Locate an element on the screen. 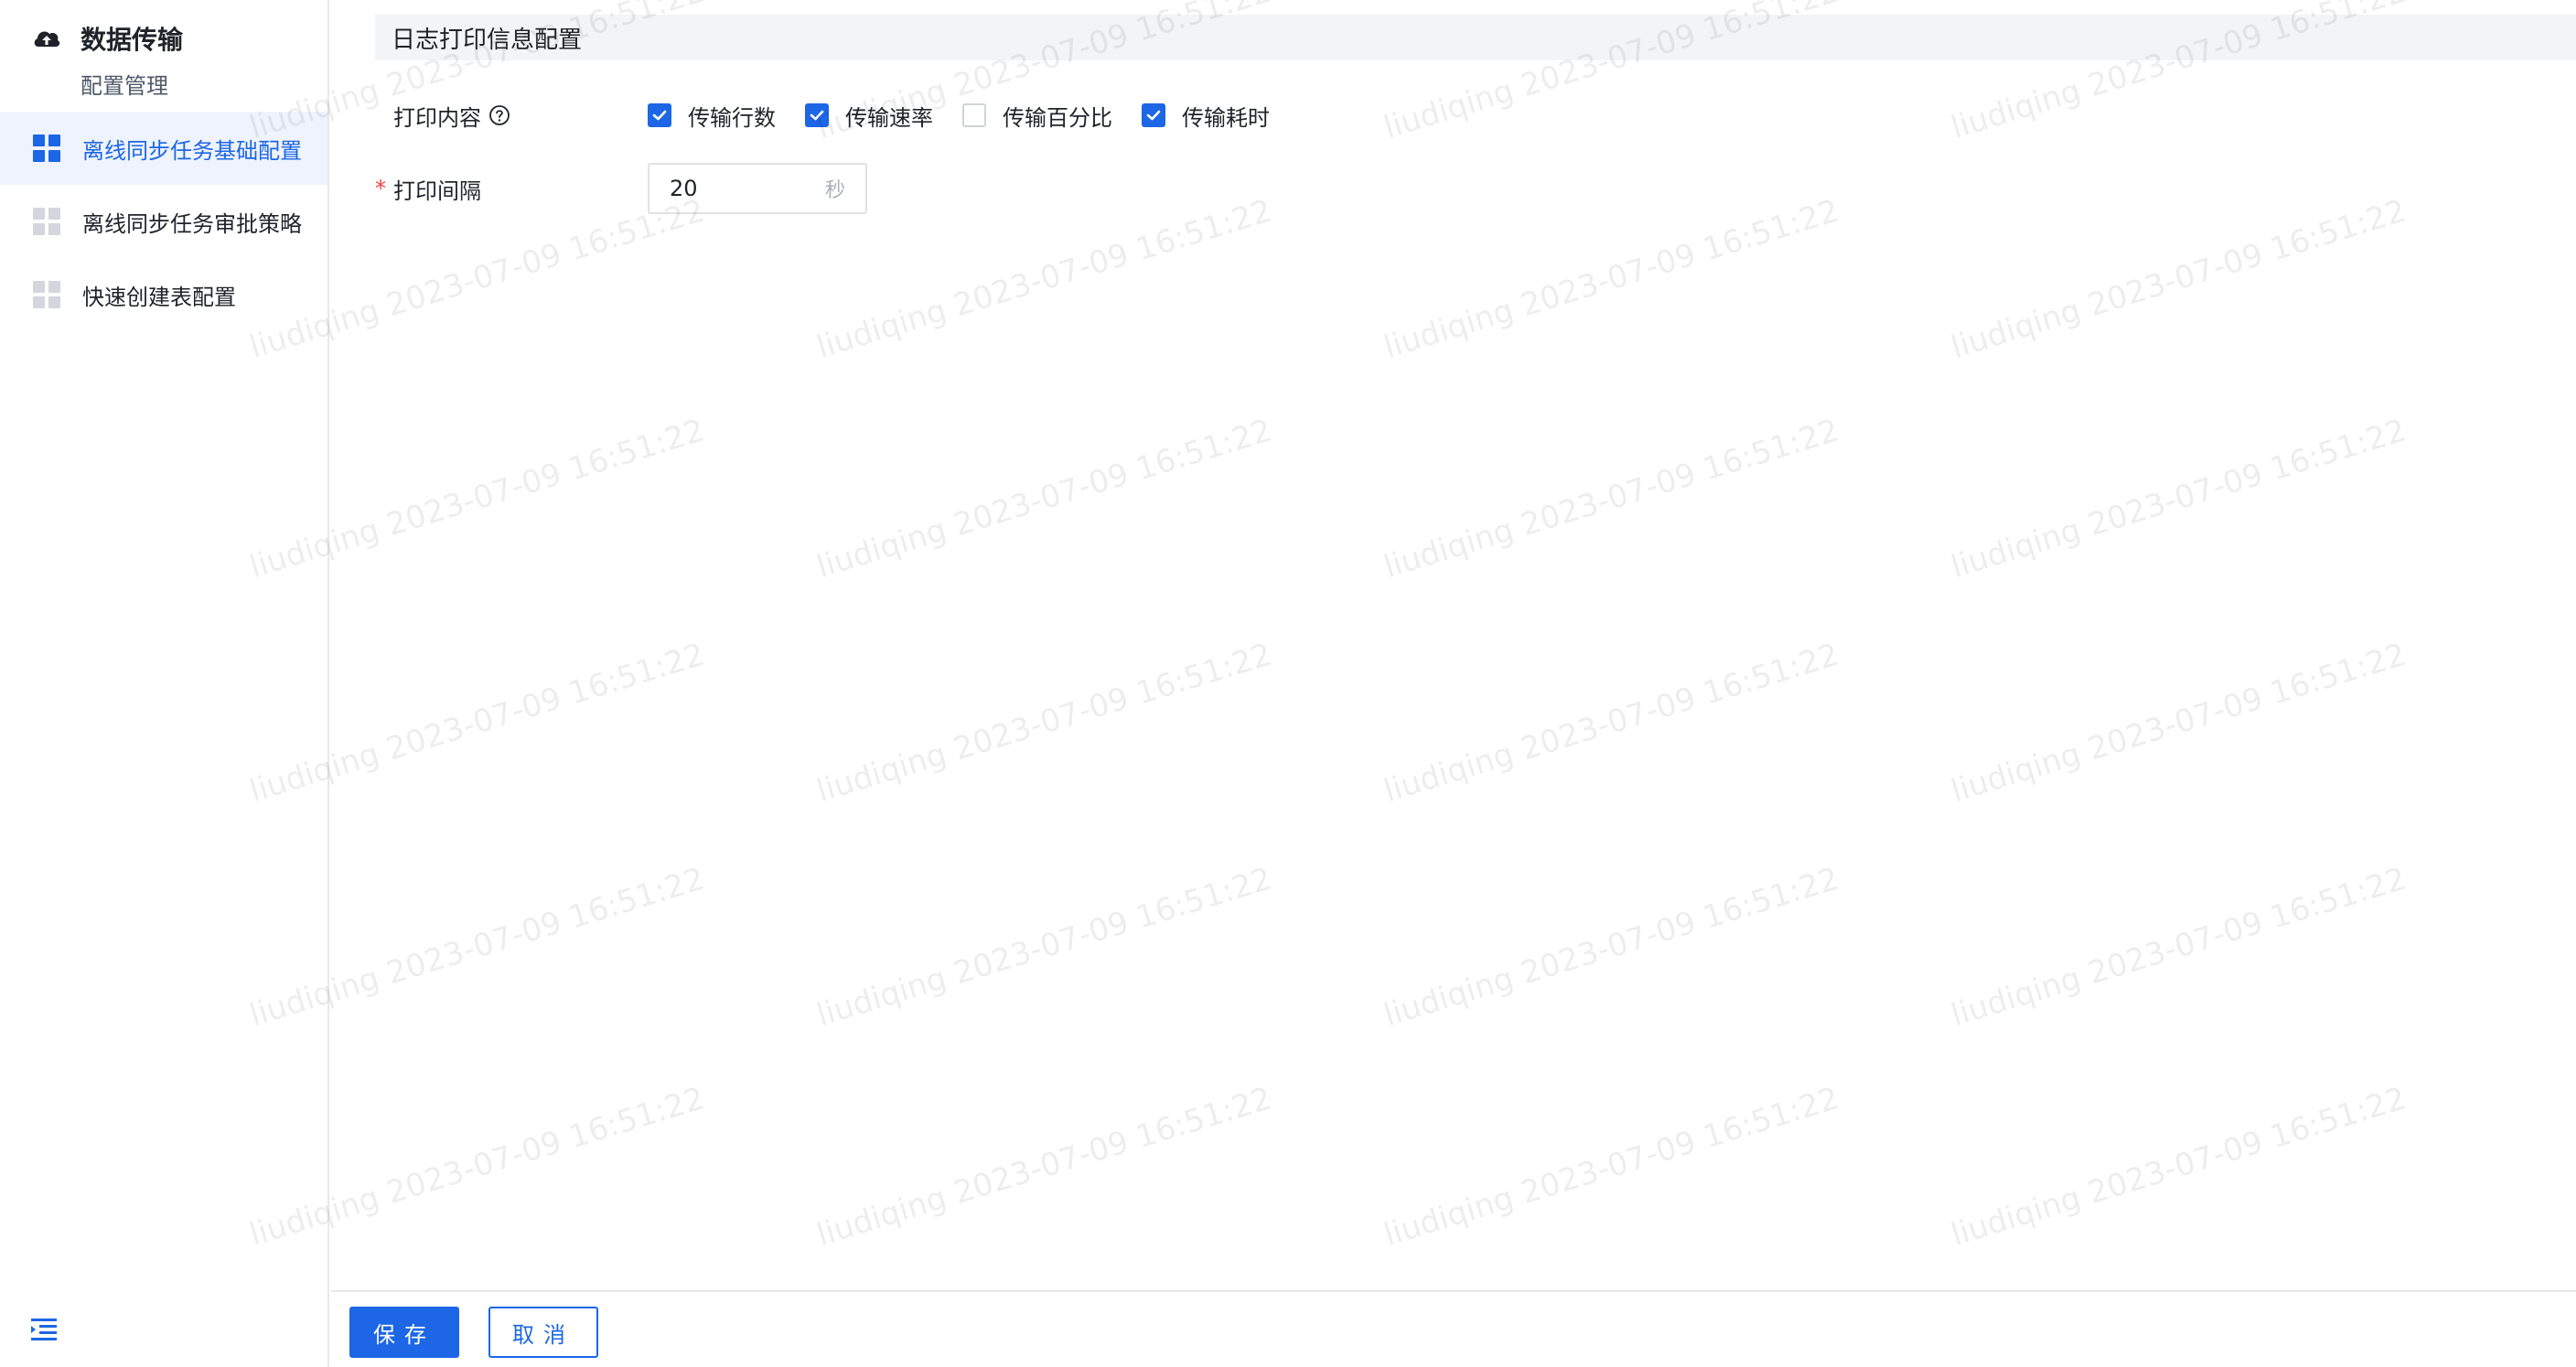 The image size is (2576, 1367). brand: 数据传输 is located at coordinates (107, 38).